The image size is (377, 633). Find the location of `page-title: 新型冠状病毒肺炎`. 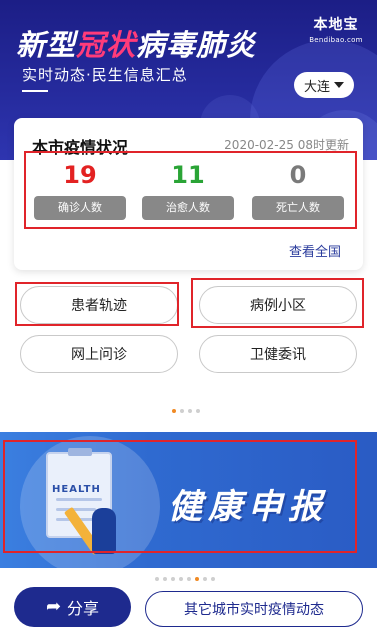

page-title: 新型冠状病毒肺炎 is located at coordinates (136, 43).